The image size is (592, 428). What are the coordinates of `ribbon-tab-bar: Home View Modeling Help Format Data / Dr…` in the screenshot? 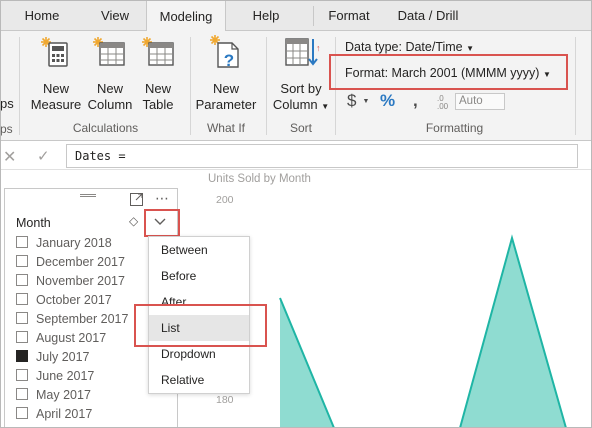 It's located at (296, 16).